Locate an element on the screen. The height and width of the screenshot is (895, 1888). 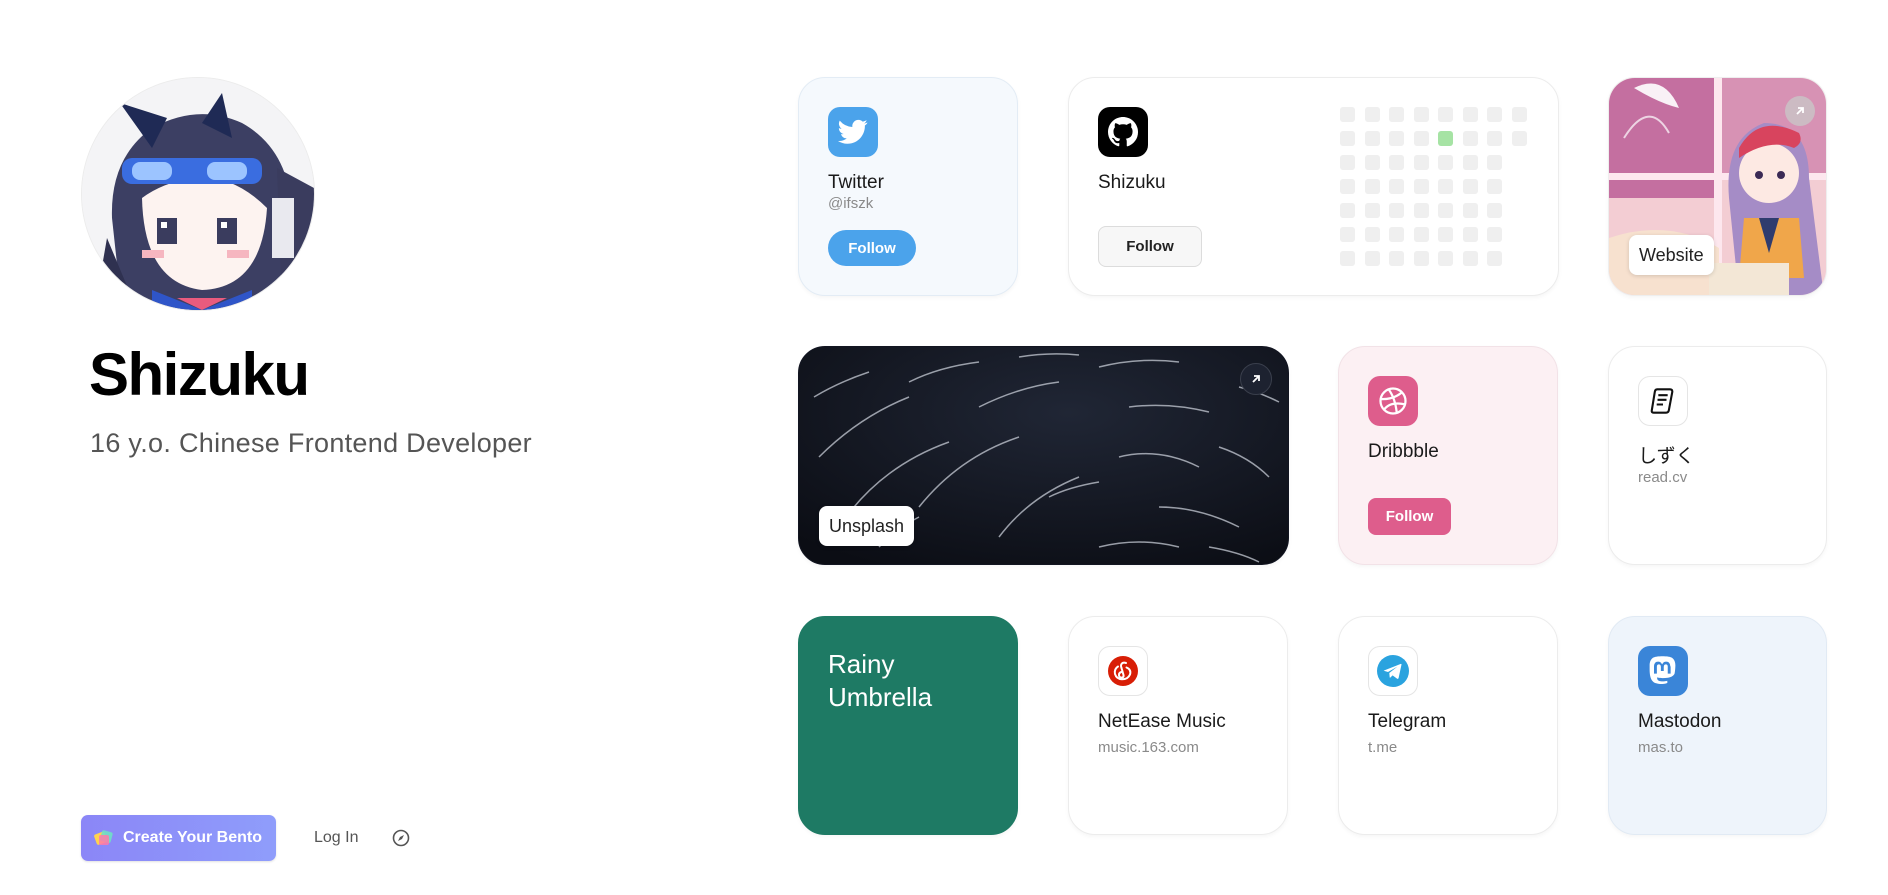
telegram-card: Telegram t.me is located at coordinates (1448, 725).